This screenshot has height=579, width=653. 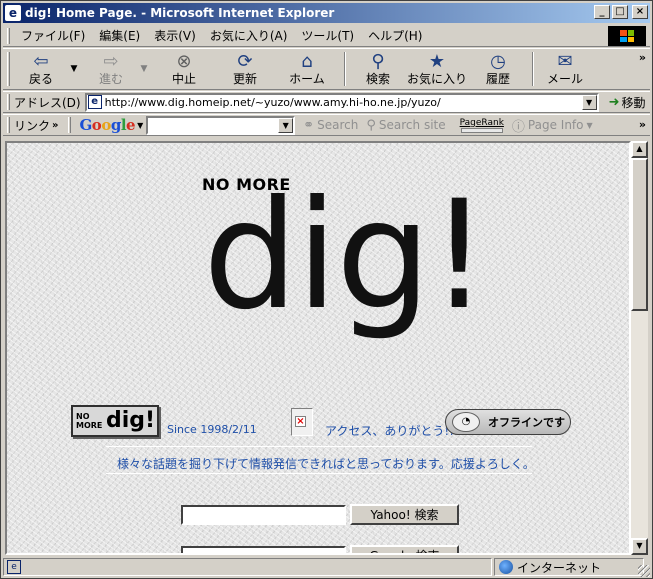 What do you see at coordinates (405, 125) in the screenshot?
I see `google-search-site-button: ⚲ Search site` at bounding box center [405, 125].